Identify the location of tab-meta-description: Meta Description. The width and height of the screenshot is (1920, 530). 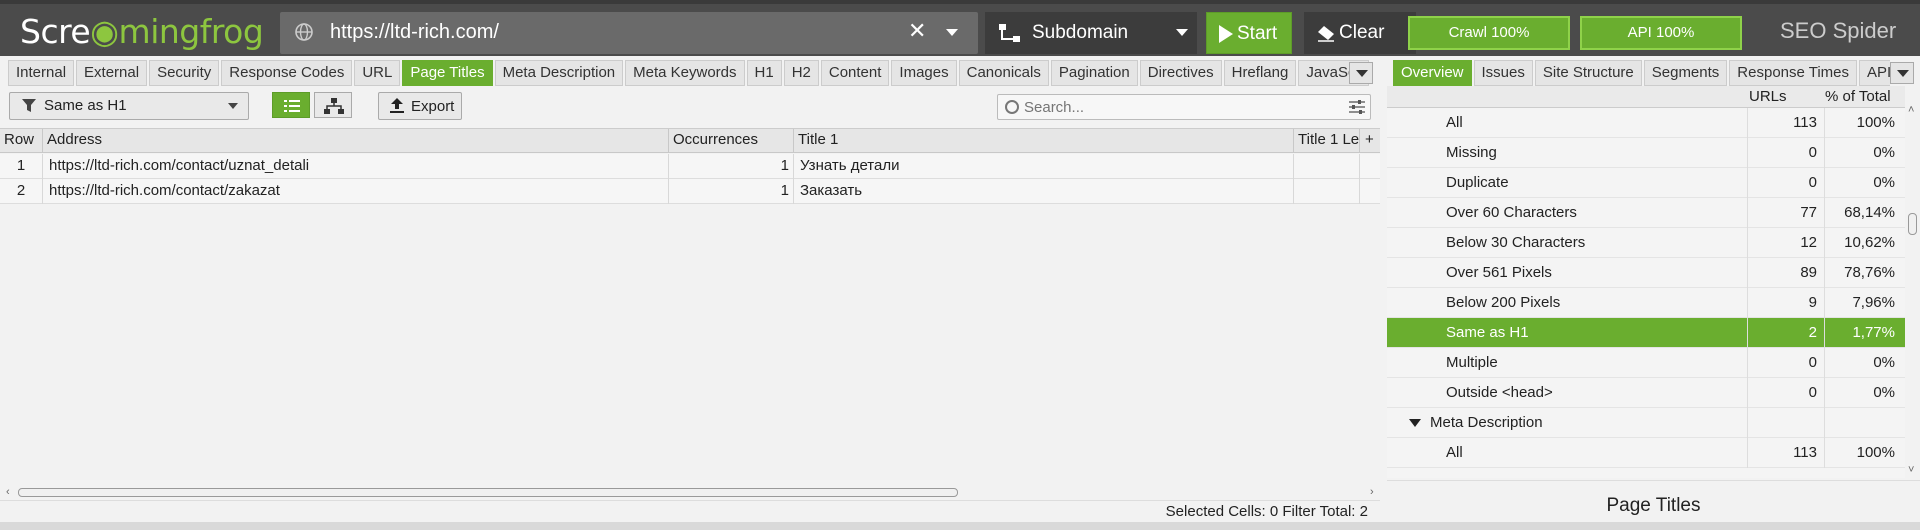
(559, 73).